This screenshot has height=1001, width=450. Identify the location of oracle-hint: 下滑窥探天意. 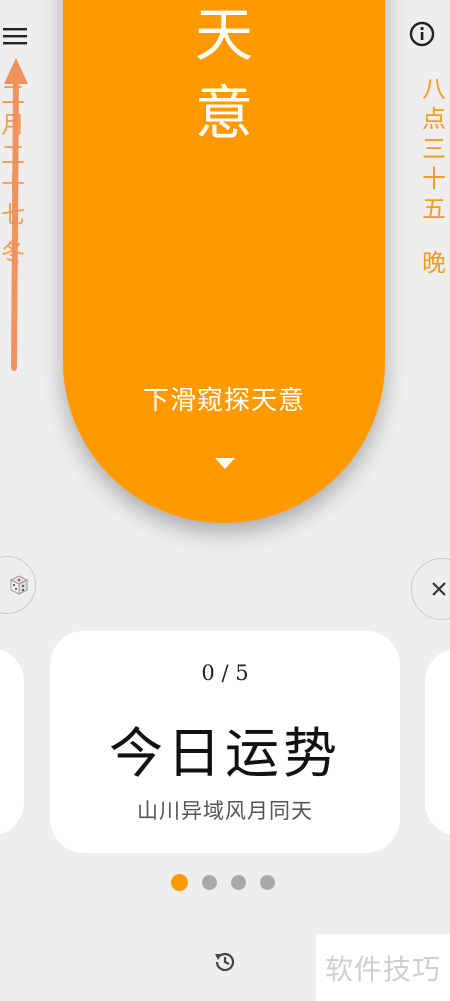
(223, 401).